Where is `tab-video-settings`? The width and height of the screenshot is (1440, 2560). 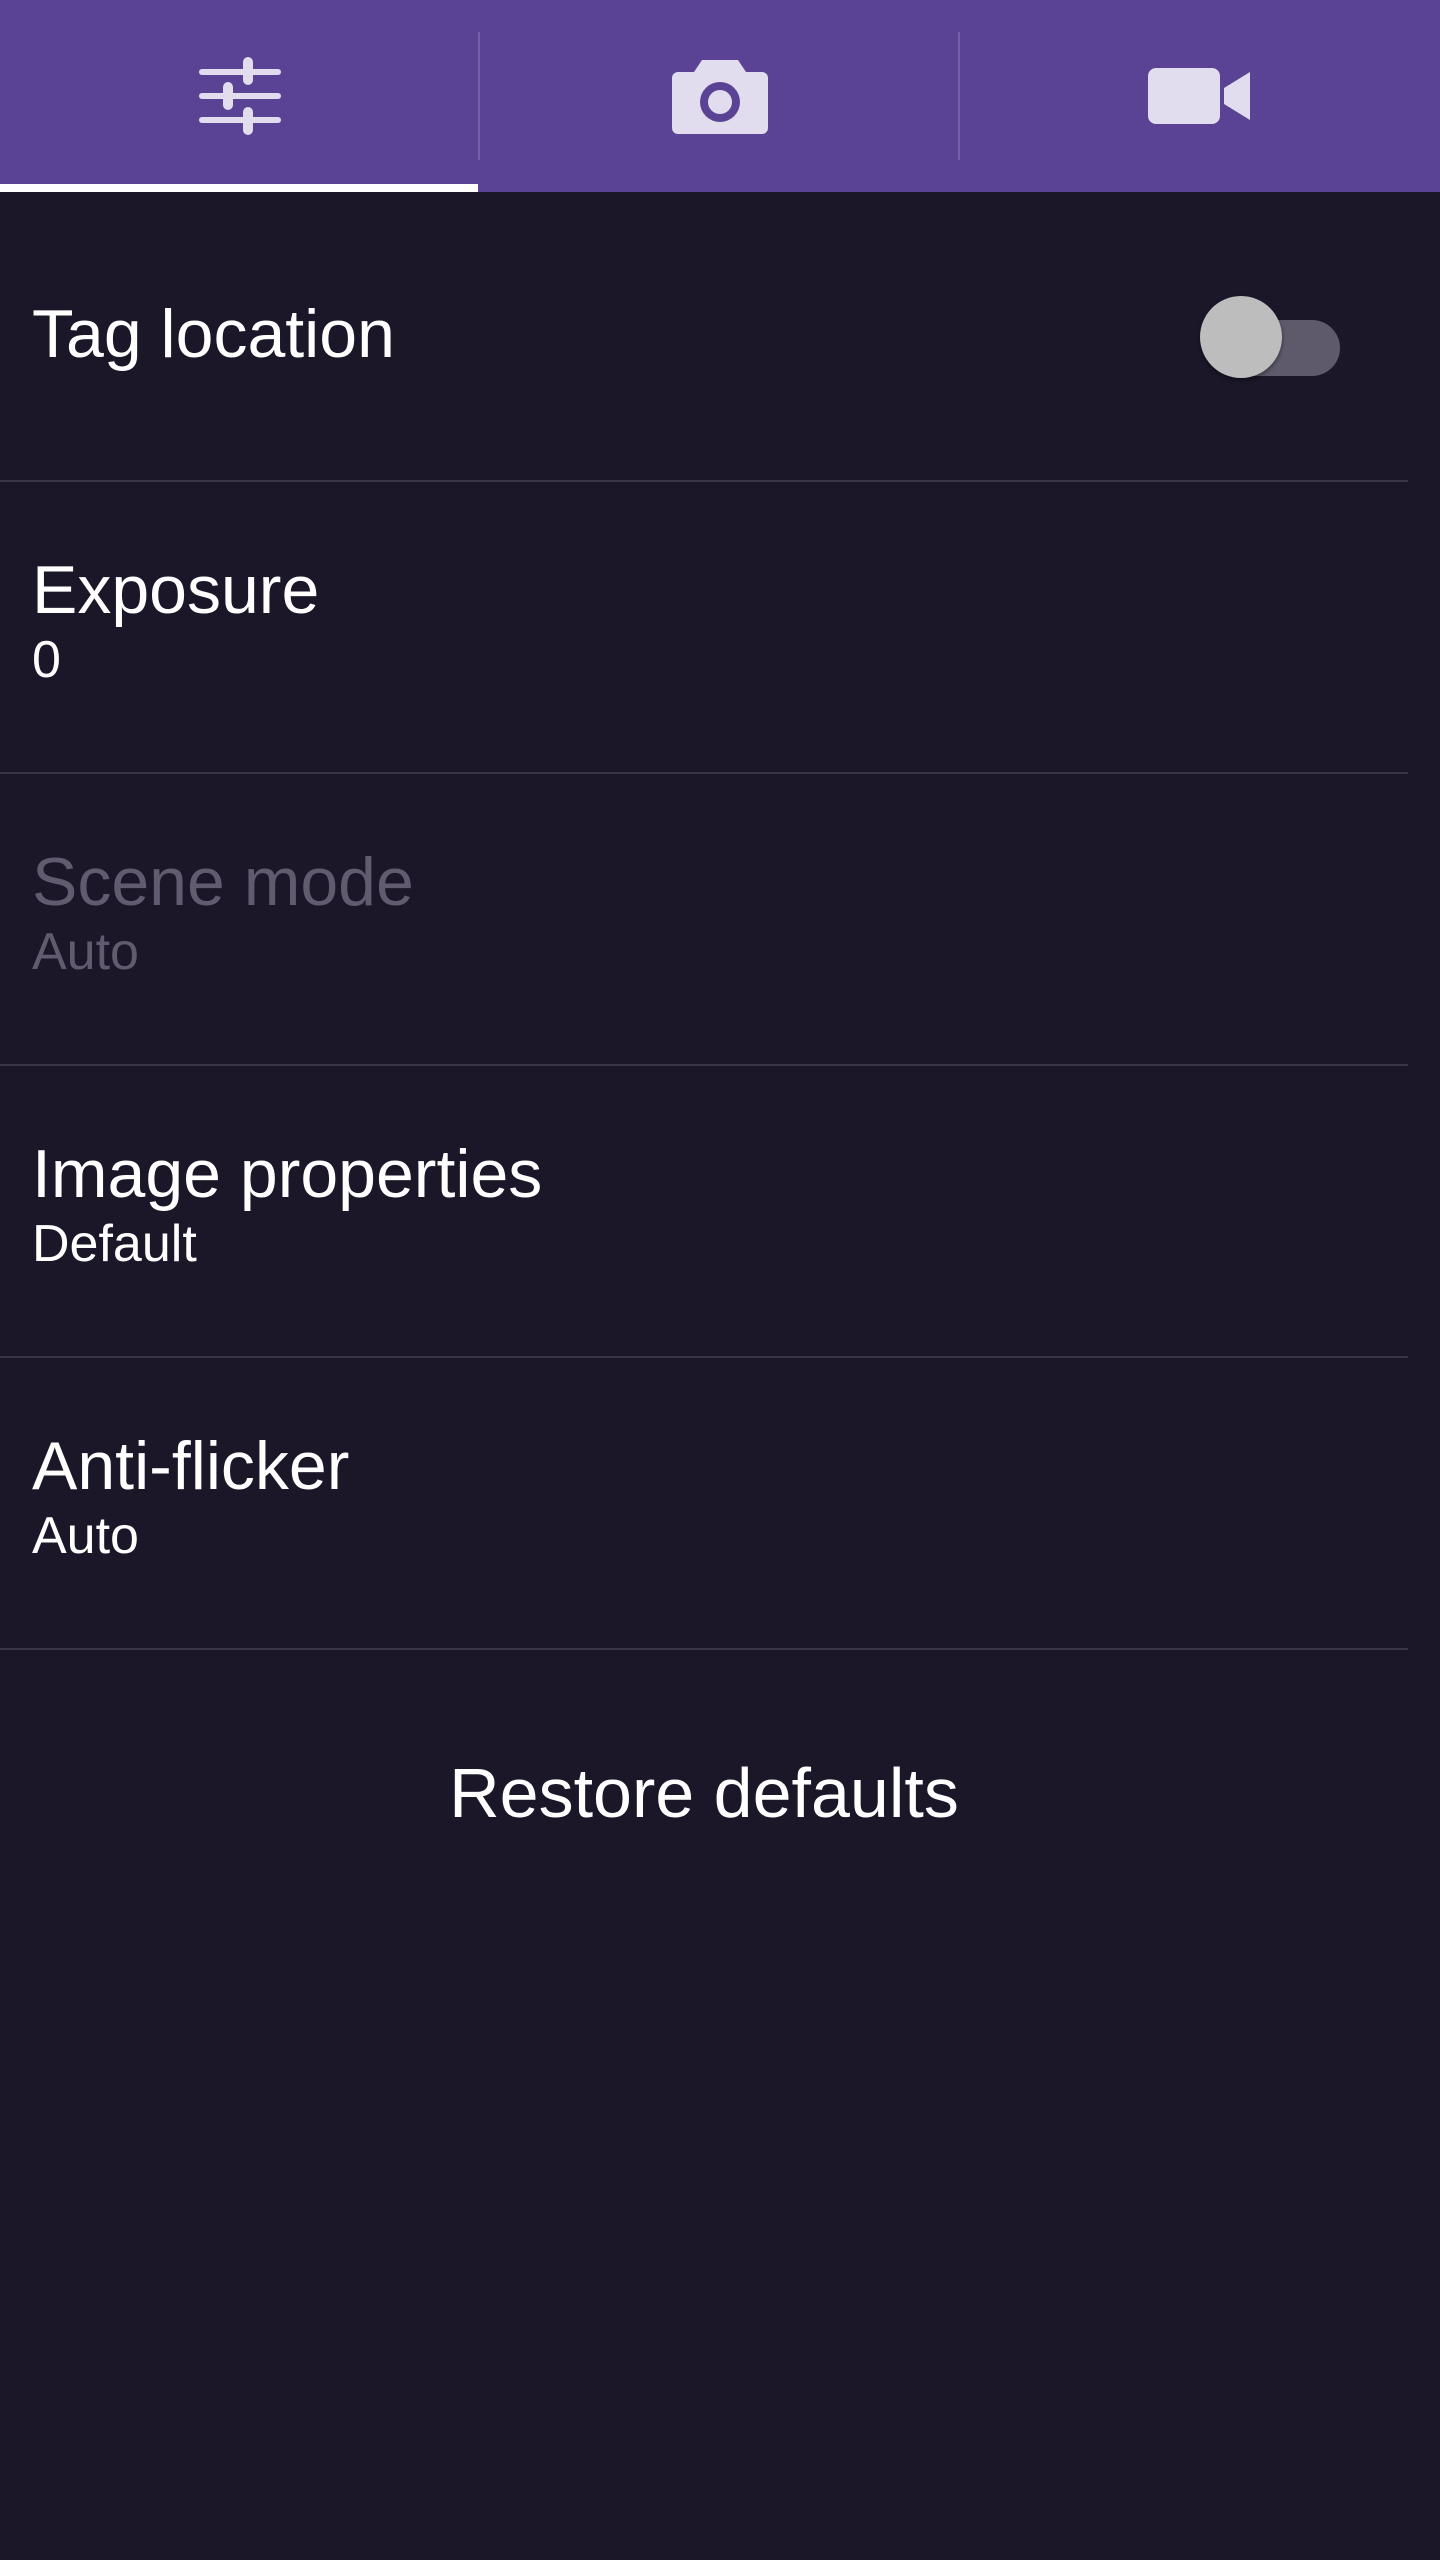 tab-video-settings is located at coordinates (1200, 96).